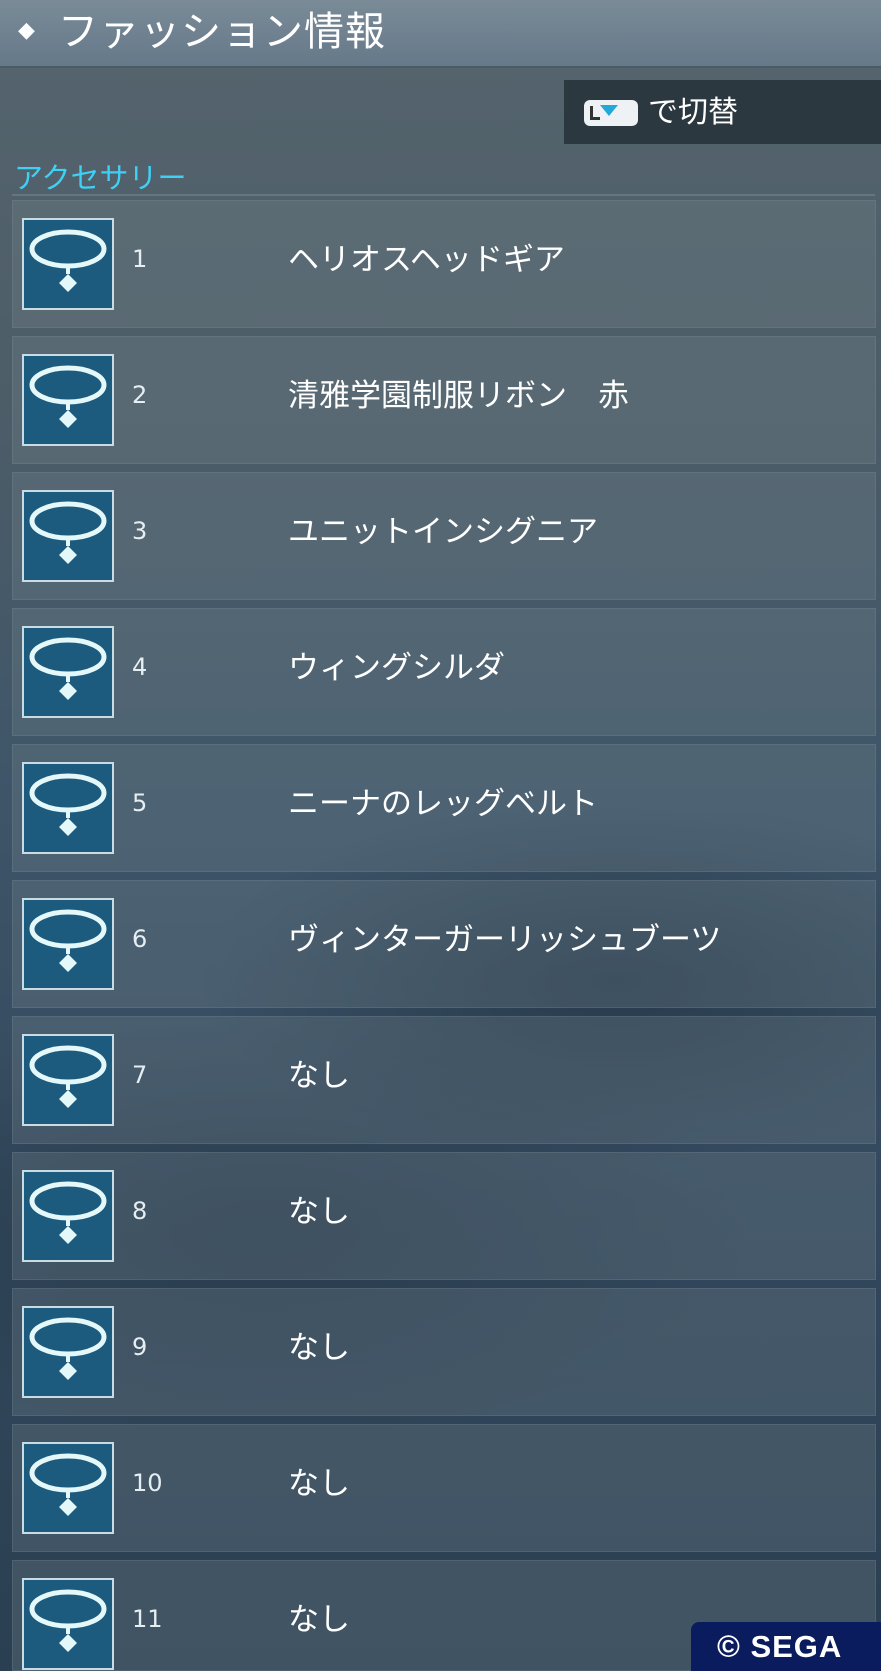  I want to click on accessory-number: 8, so click(140, 1211).